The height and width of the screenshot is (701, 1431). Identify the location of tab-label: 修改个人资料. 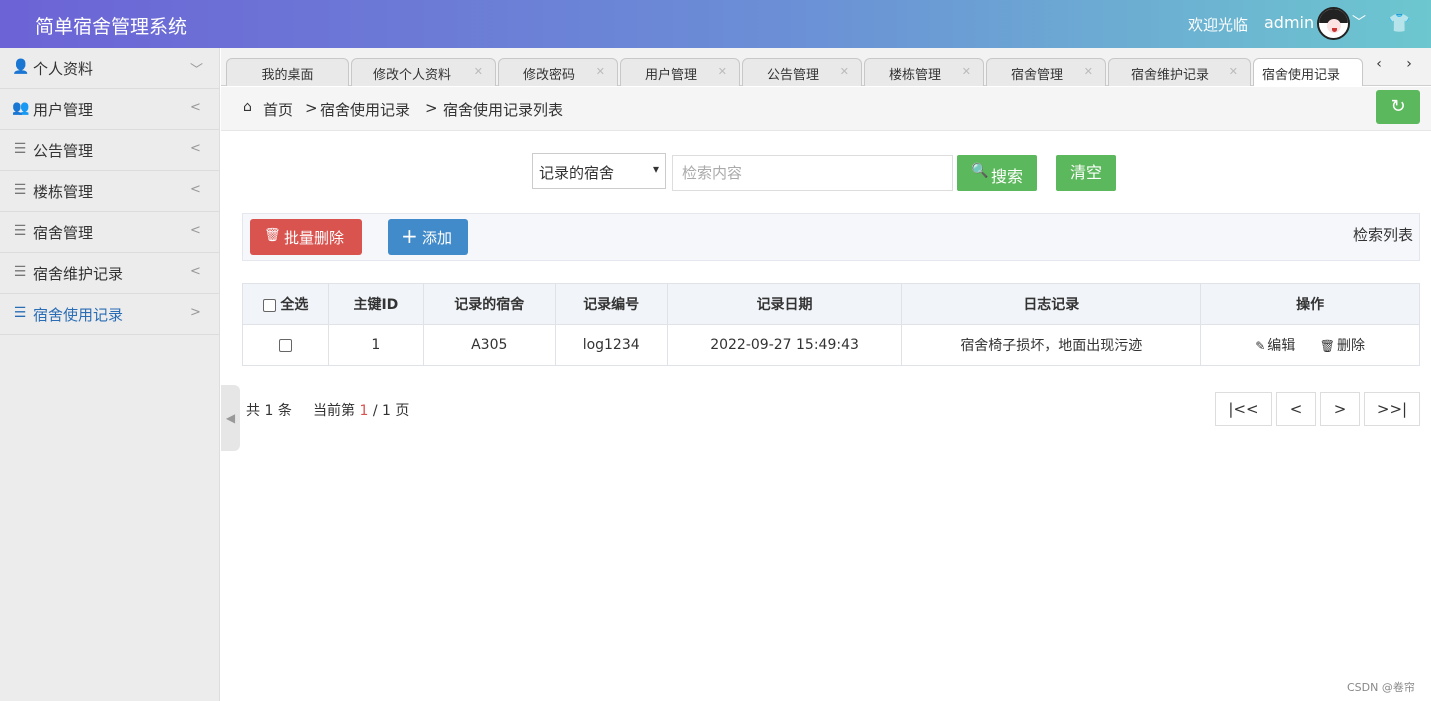
(411, 75).